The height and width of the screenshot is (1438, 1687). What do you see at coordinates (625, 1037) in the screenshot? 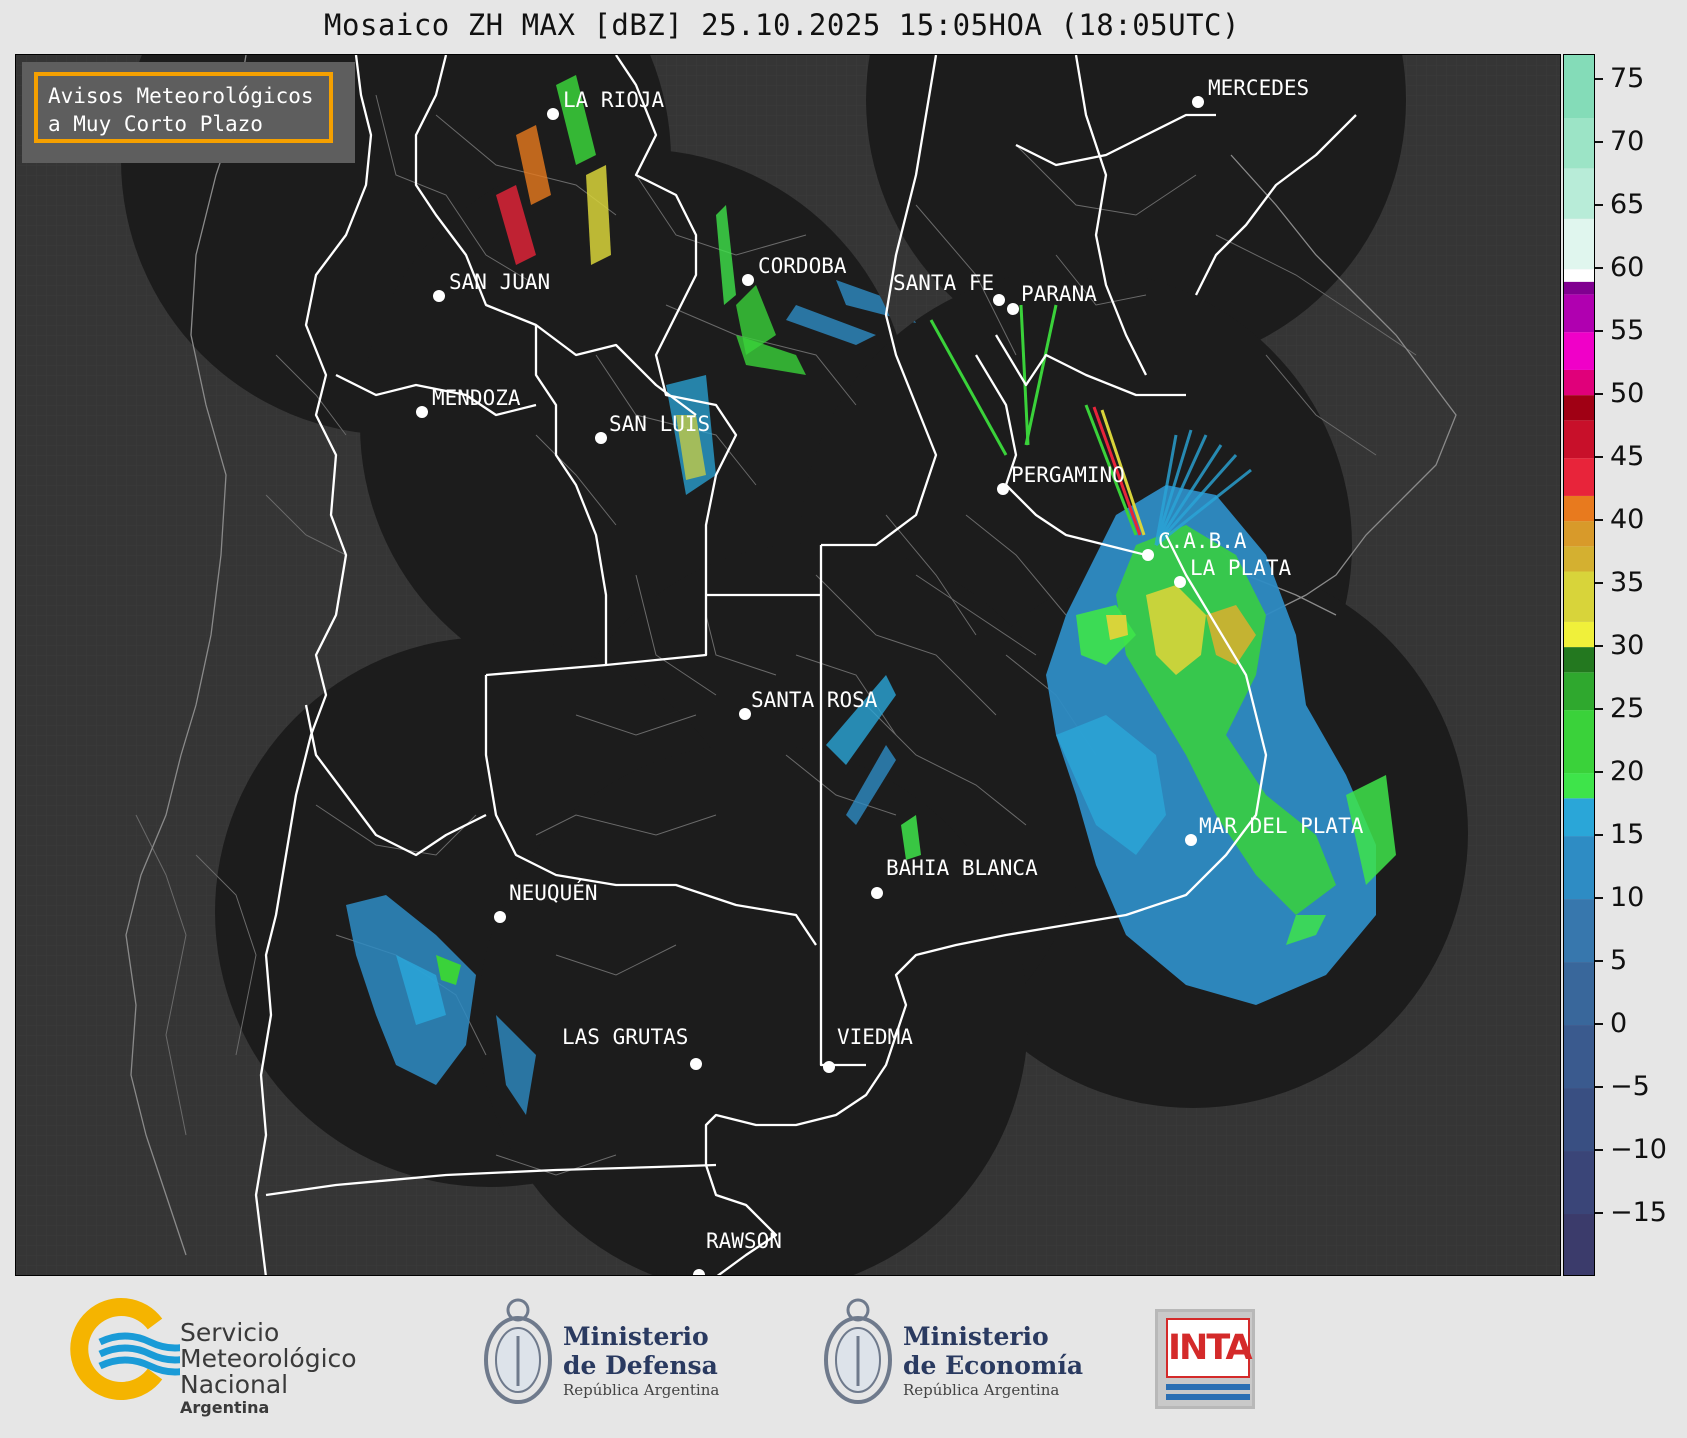
I see `city-label: LAS GRUTAS` at bounding box center [625, 1037].